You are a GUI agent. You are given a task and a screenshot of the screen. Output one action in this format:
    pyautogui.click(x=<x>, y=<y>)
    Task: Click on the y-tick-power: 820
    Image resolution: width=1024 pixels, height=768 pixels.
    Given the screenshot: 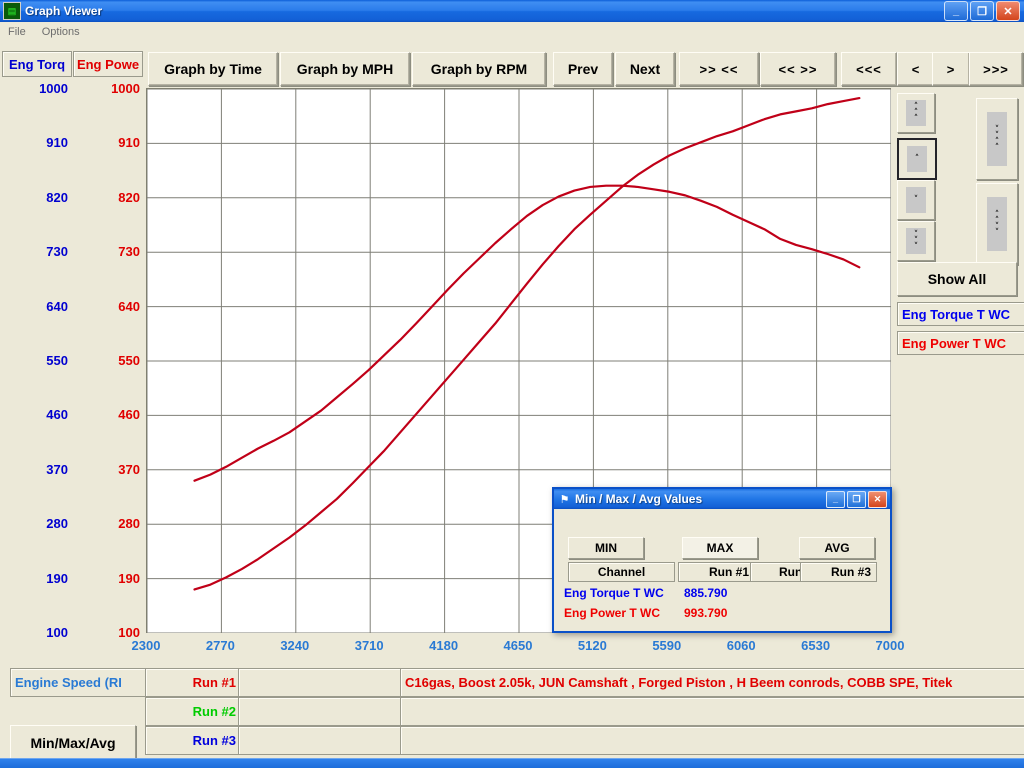 What is the action you would take?
    pyautogui.click(x=129, y=197)
    